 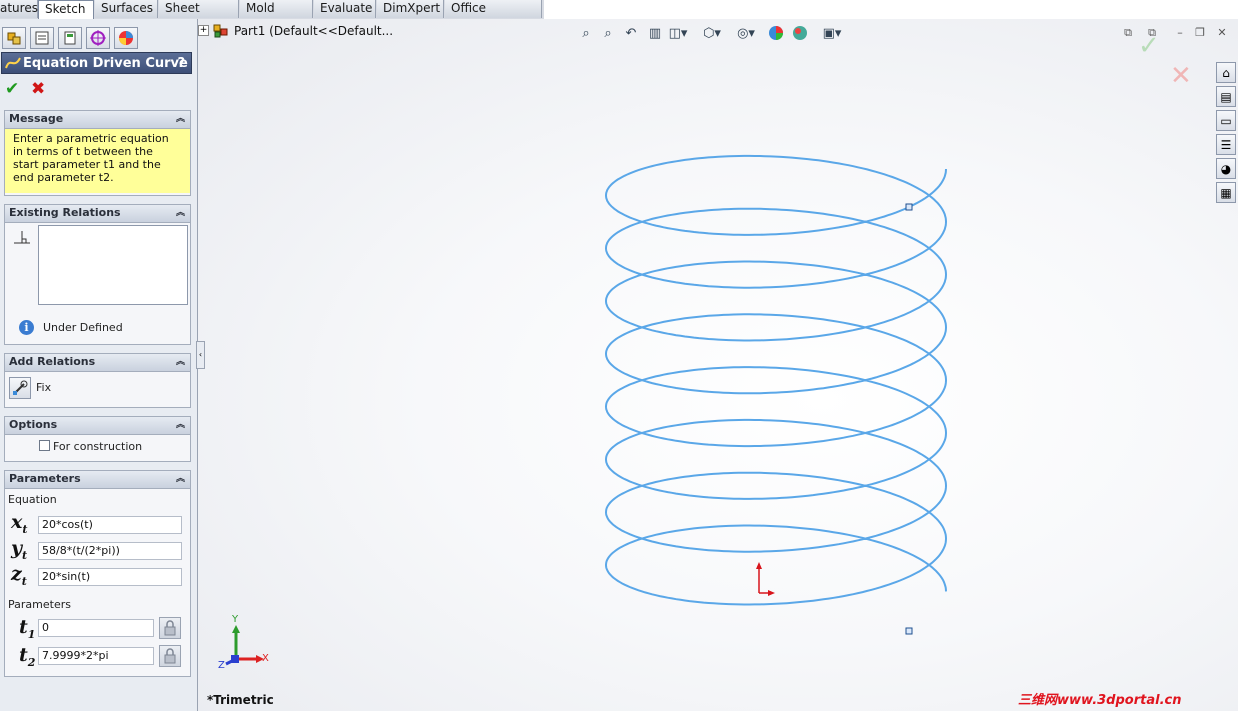 I want to click on tab-office-products: Office Products, so click(x=493, y=16).